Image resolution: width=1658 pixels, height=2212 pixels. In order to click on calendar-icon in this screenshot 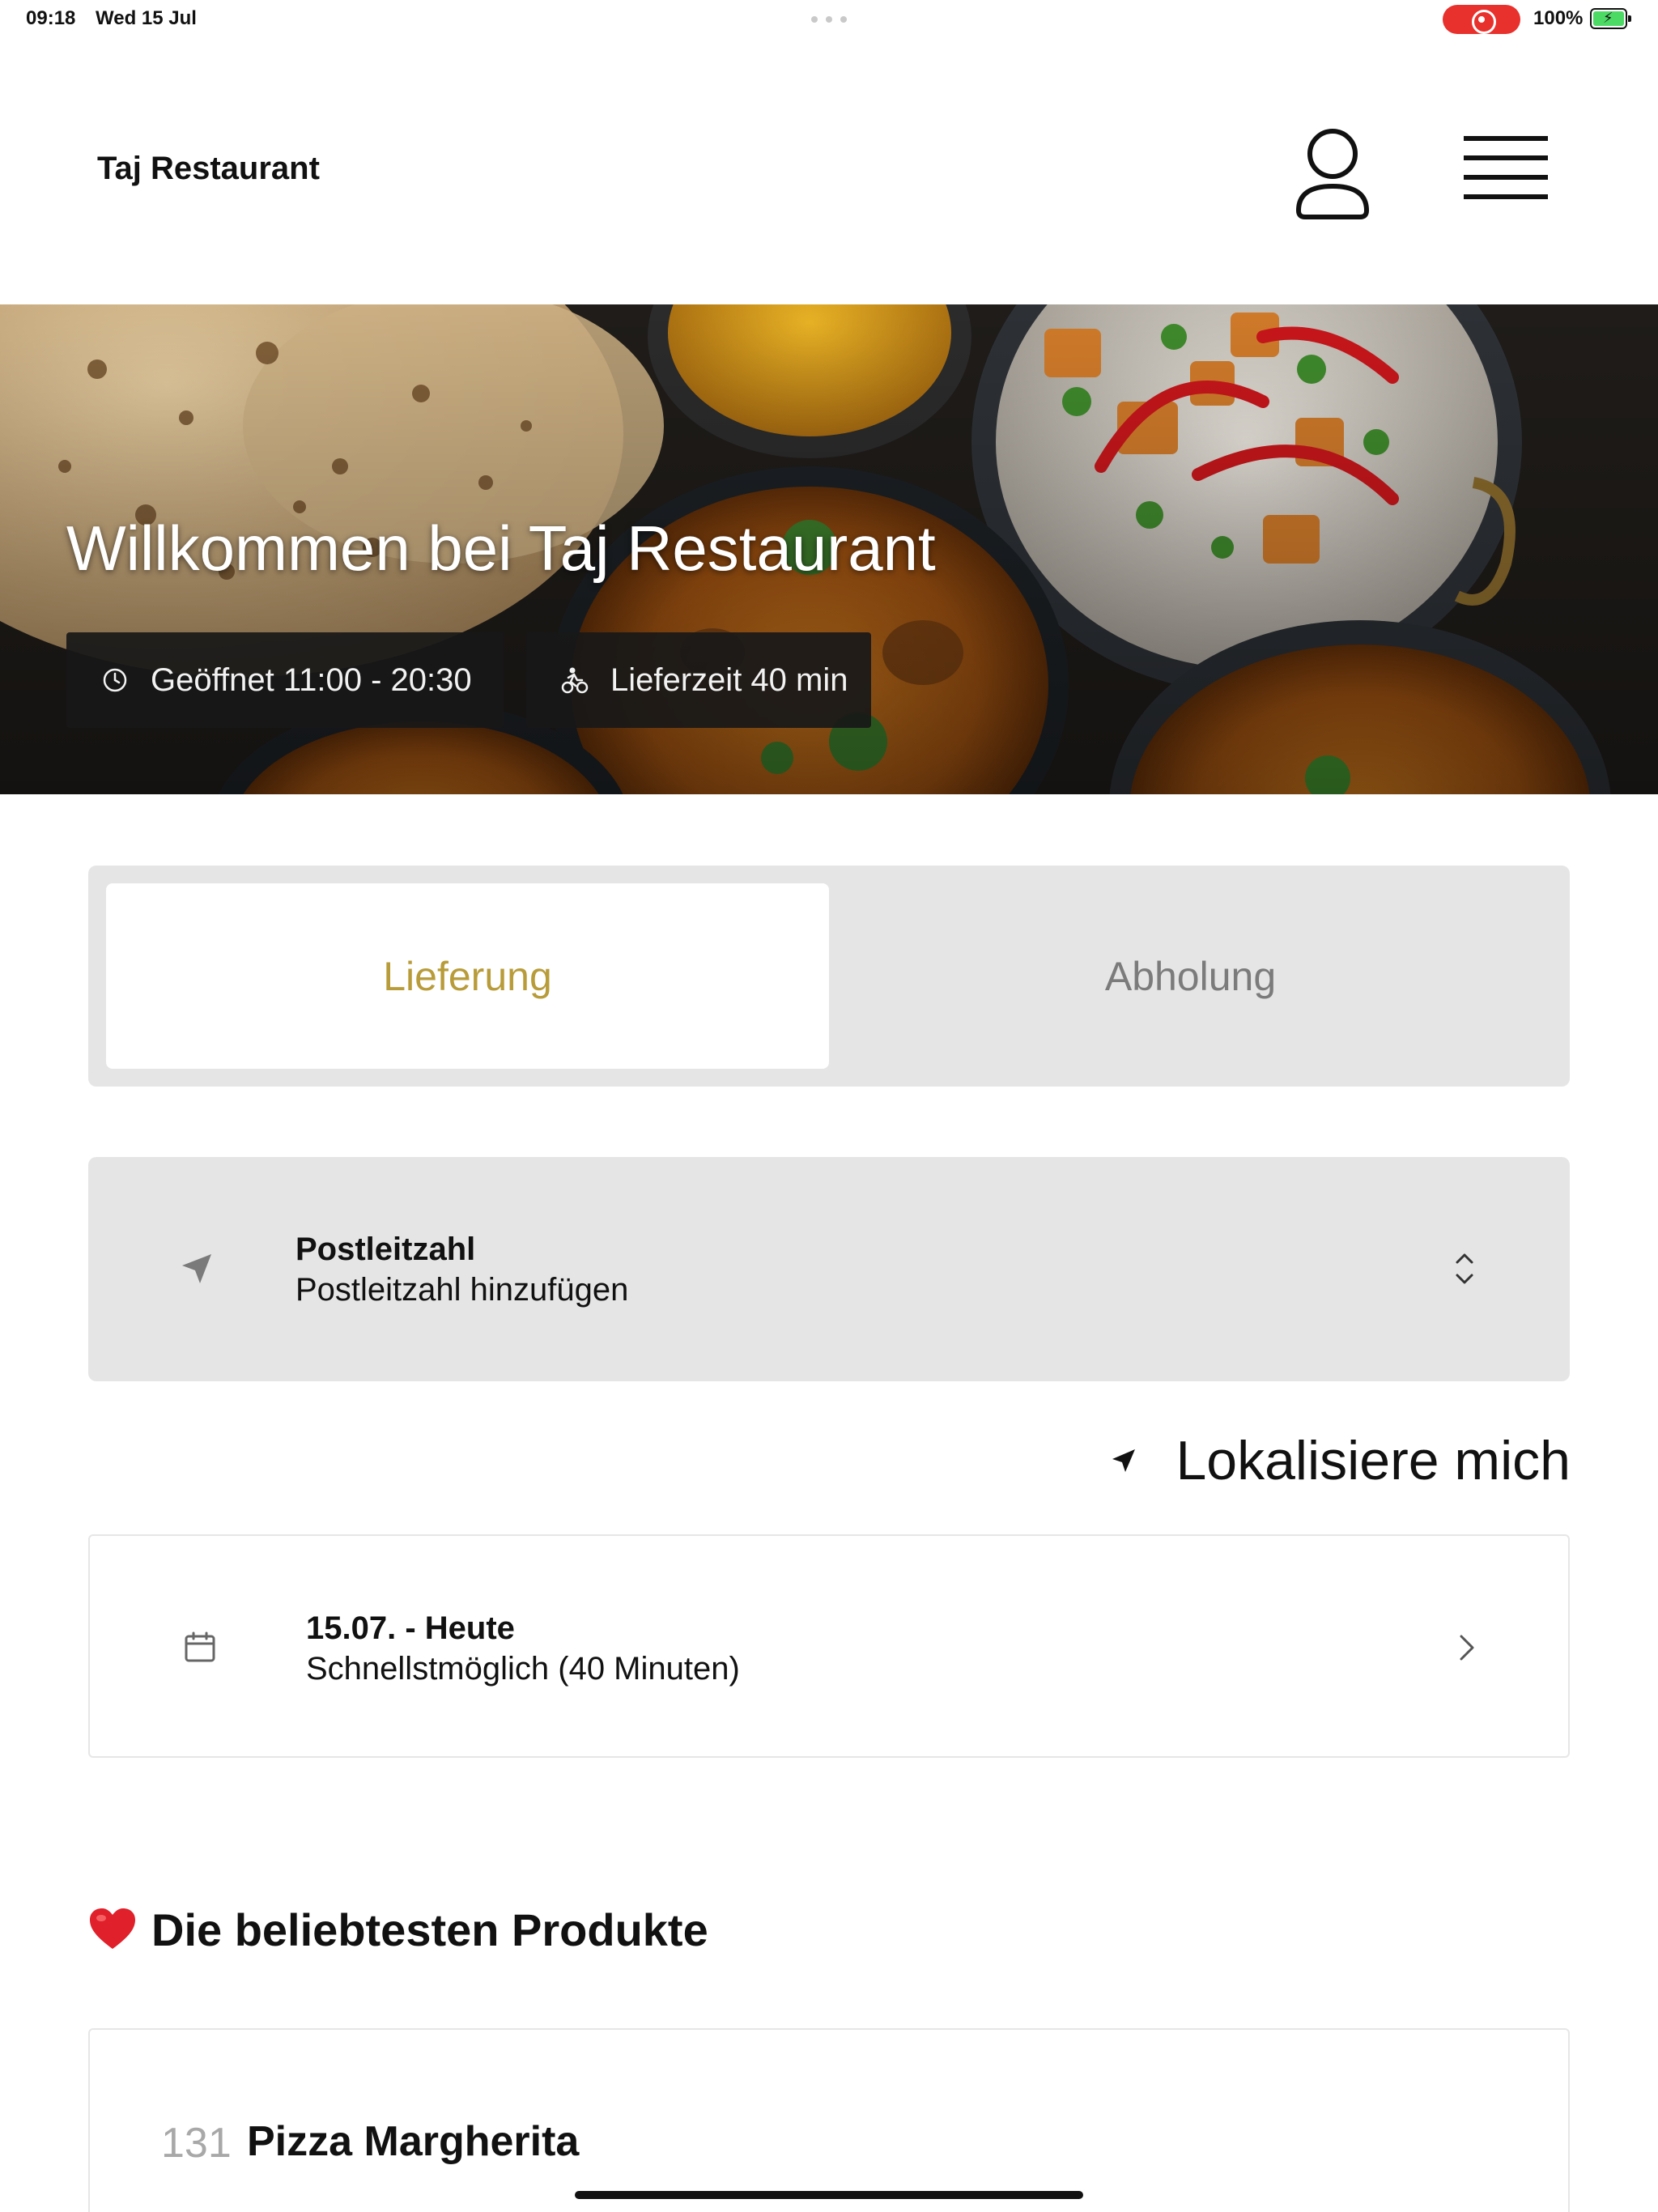, I will do `click(200, 1647)`.